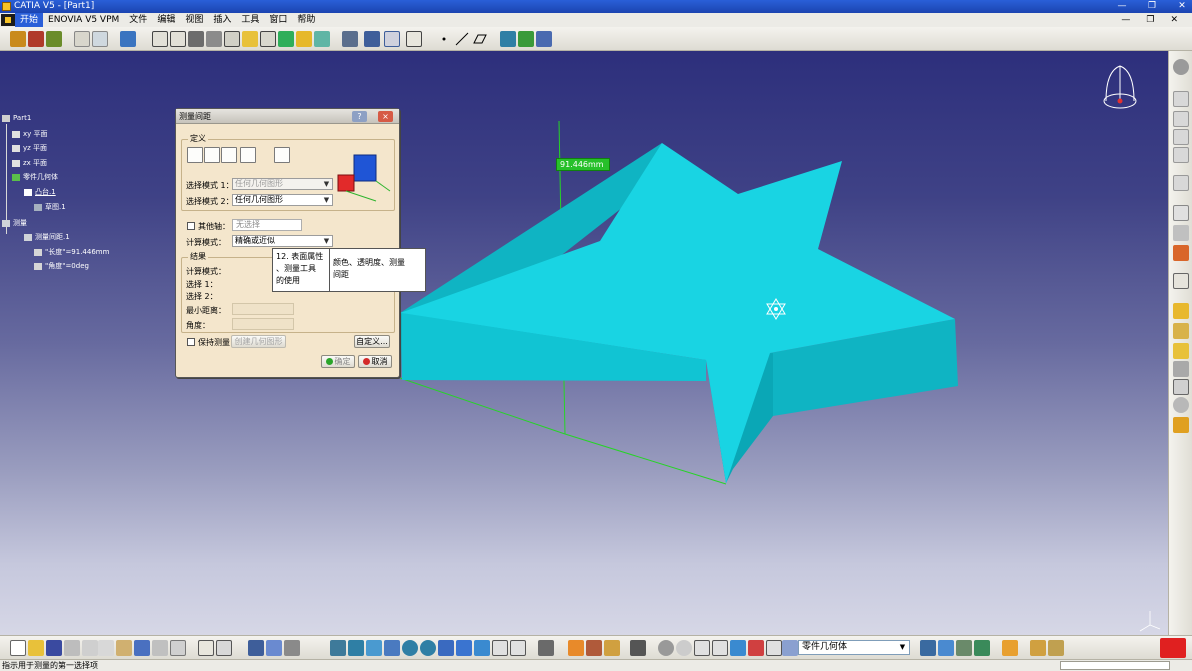  What do you see at coordinates (480, 39) in the screenshot?
I see `plane-icon` at bounding box center [480, 39].